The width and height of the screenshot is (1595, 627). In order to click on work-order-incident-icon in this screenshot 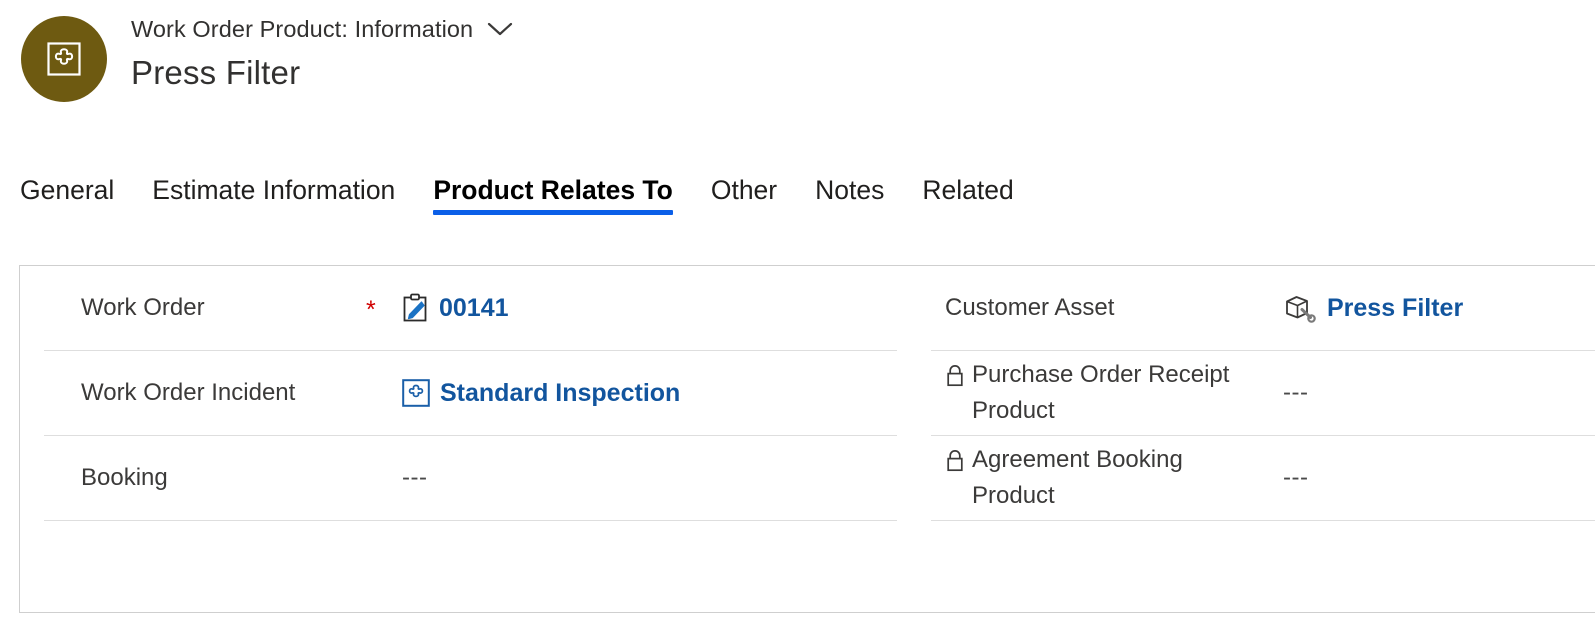, I will do `click(416, 393)`.